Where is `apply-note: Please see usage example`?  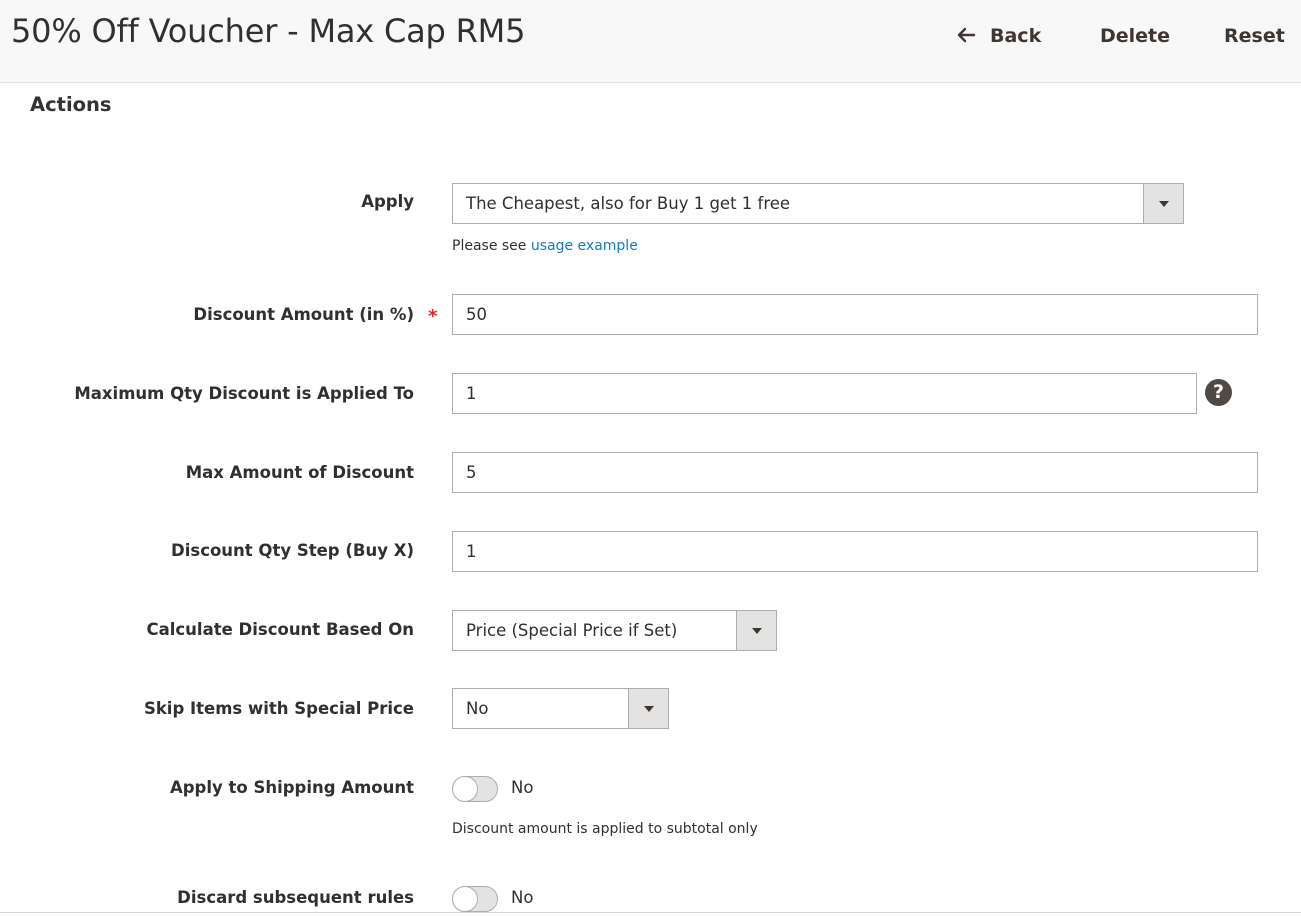
apply-note: Please see usage example is located at coordinates (545, 246).